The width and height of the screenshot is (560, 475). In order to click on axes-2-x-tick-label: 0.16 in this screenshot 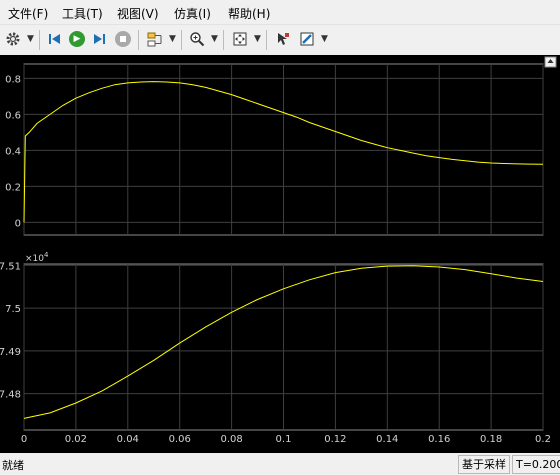, I will do `click(439, 439)`.